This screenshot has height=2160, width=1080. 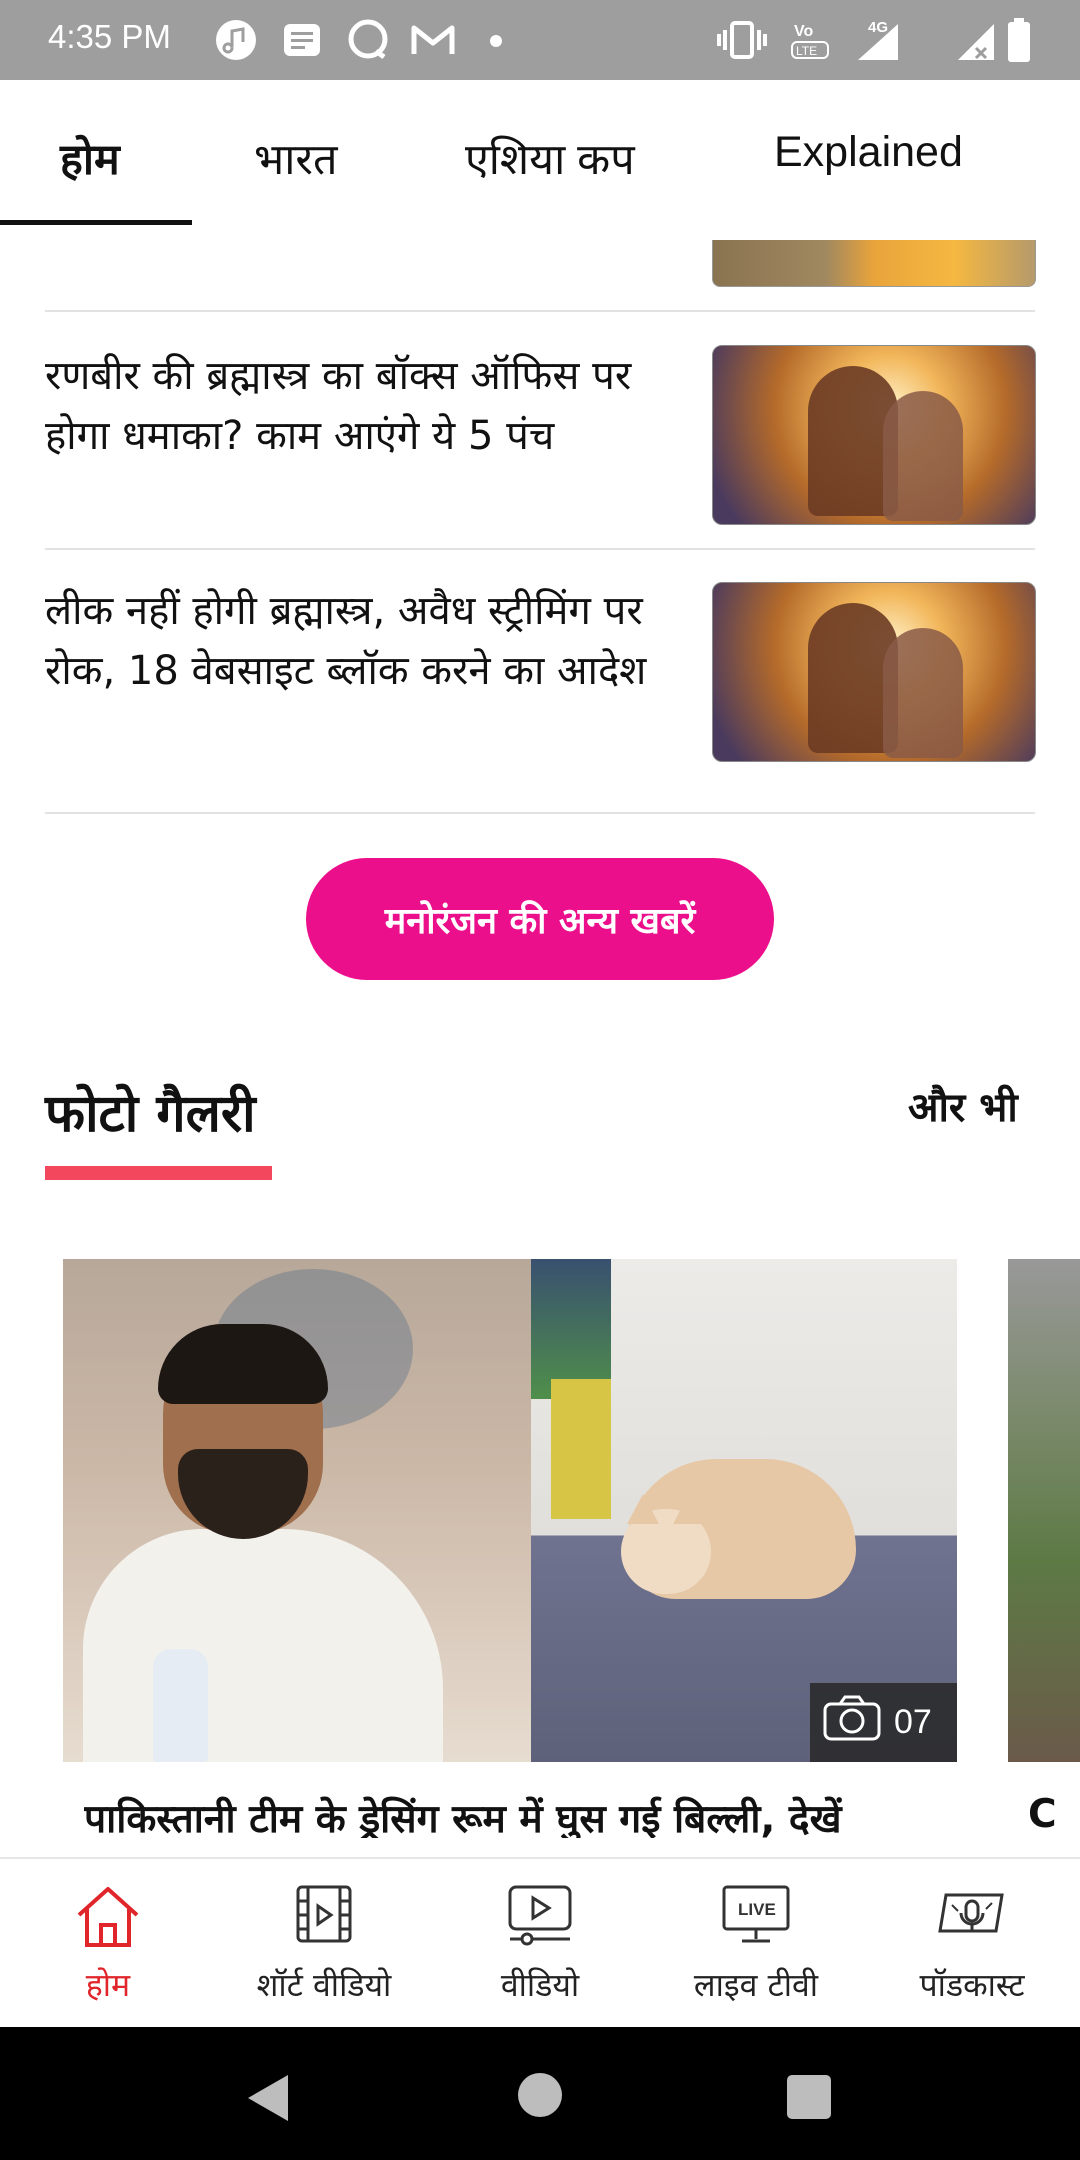 I want to click on gallery-next-card-image, so click(x=1044, y=1510).